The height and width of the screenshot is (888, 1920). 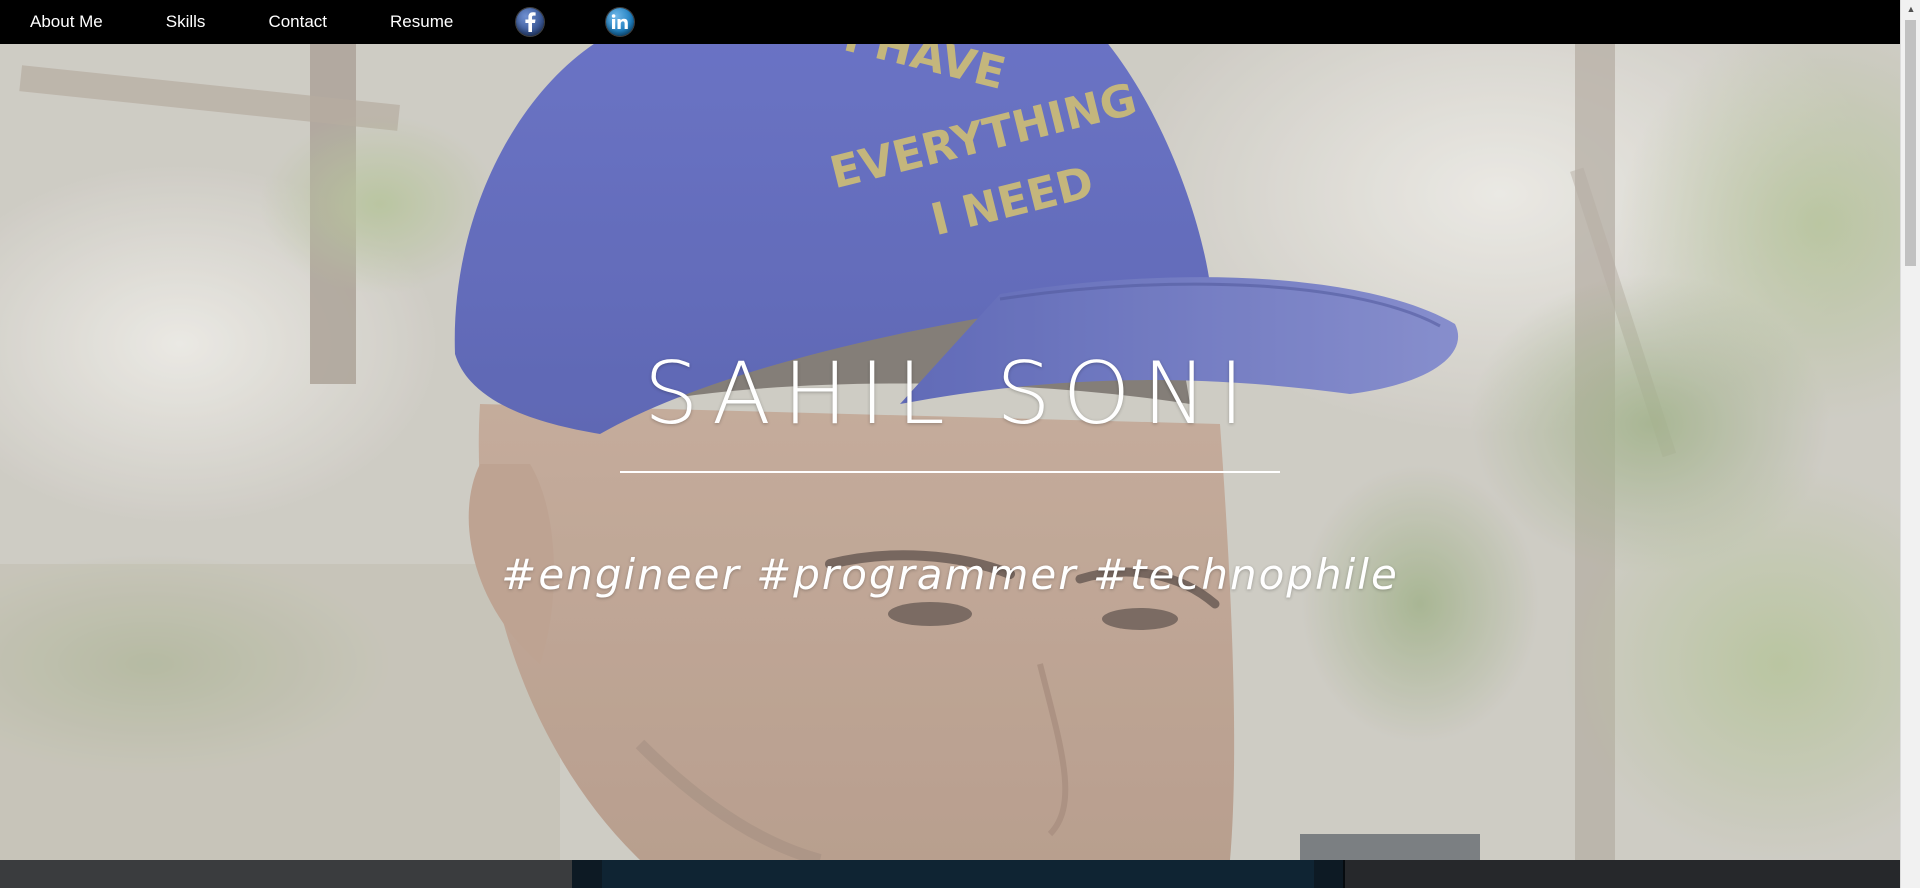 What do you see at coordinates (950, 22) in the screenshot?
I see `top-navbar: About Me Skills Contact Resume` at bounding box center [950, 22].